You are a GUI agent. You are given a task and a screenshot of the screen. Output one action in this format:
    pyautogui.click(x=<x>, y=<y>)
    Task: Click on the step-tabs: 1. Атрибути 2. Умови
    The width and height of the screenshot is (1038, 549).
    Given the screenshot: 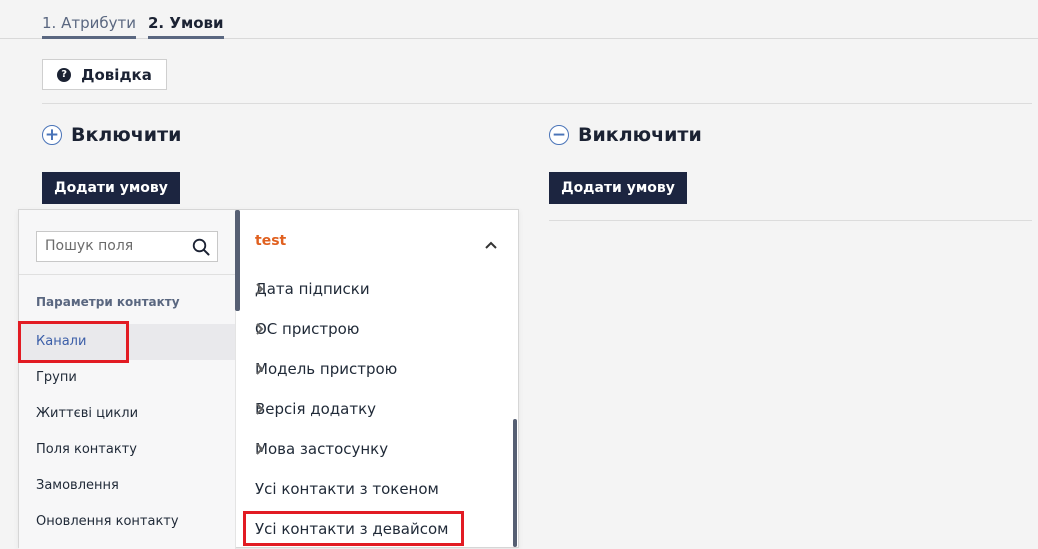 What is the action you would take?
    pyautogui.click(x=519, y=19)
    